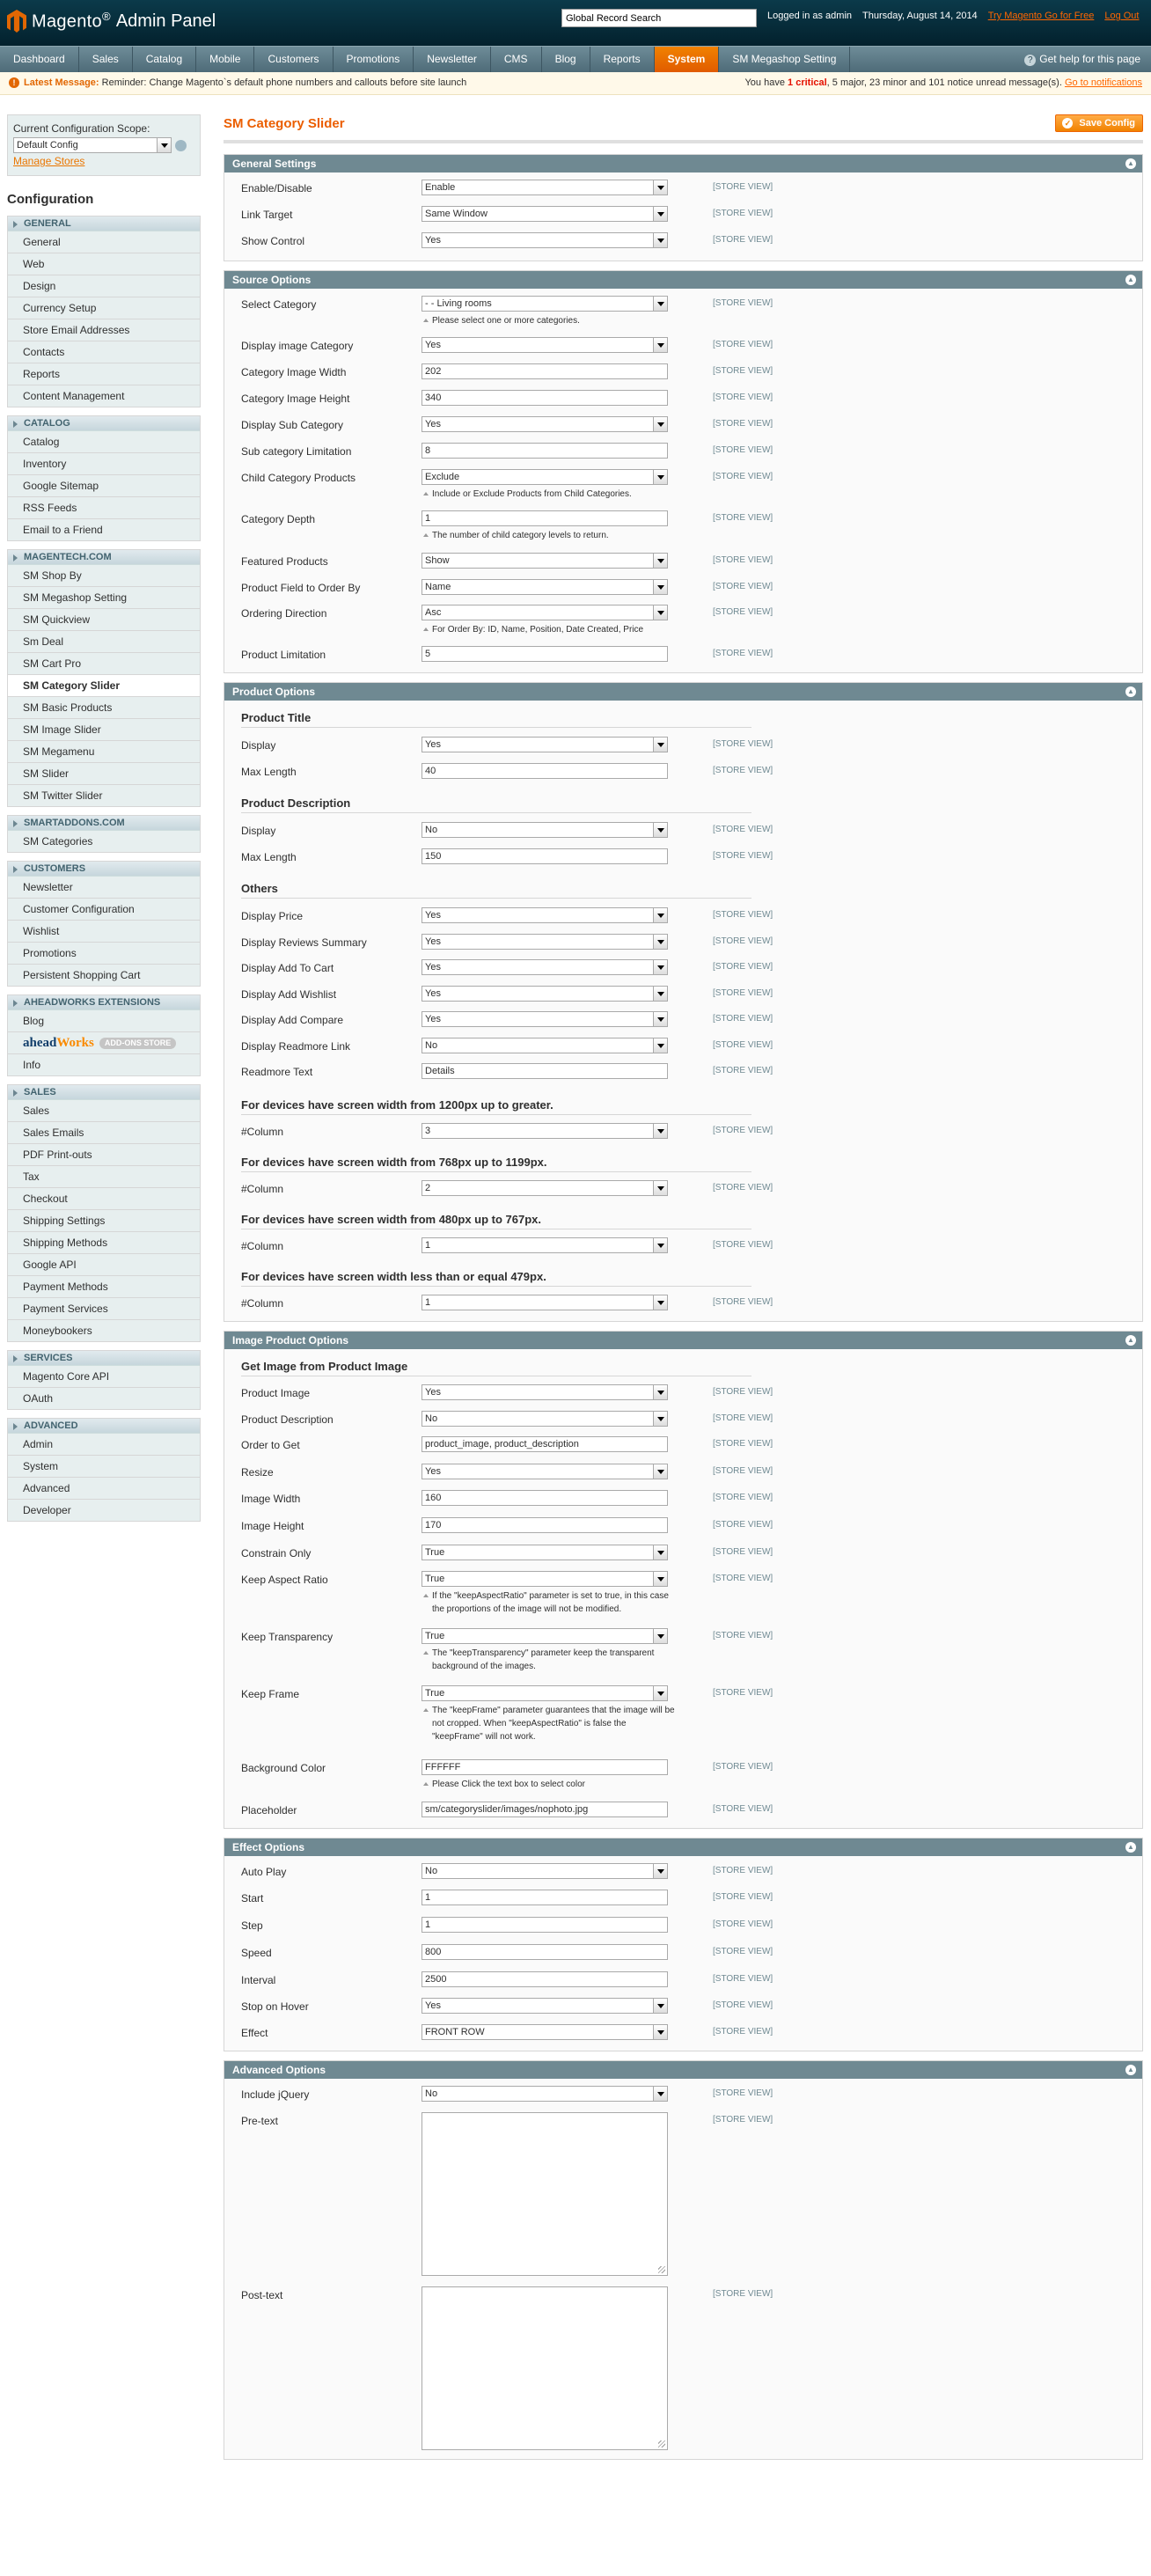  Describe the element at coordinates (104, 1399) in the screenshot. I see `sidebar-item: OAuth` at that location.